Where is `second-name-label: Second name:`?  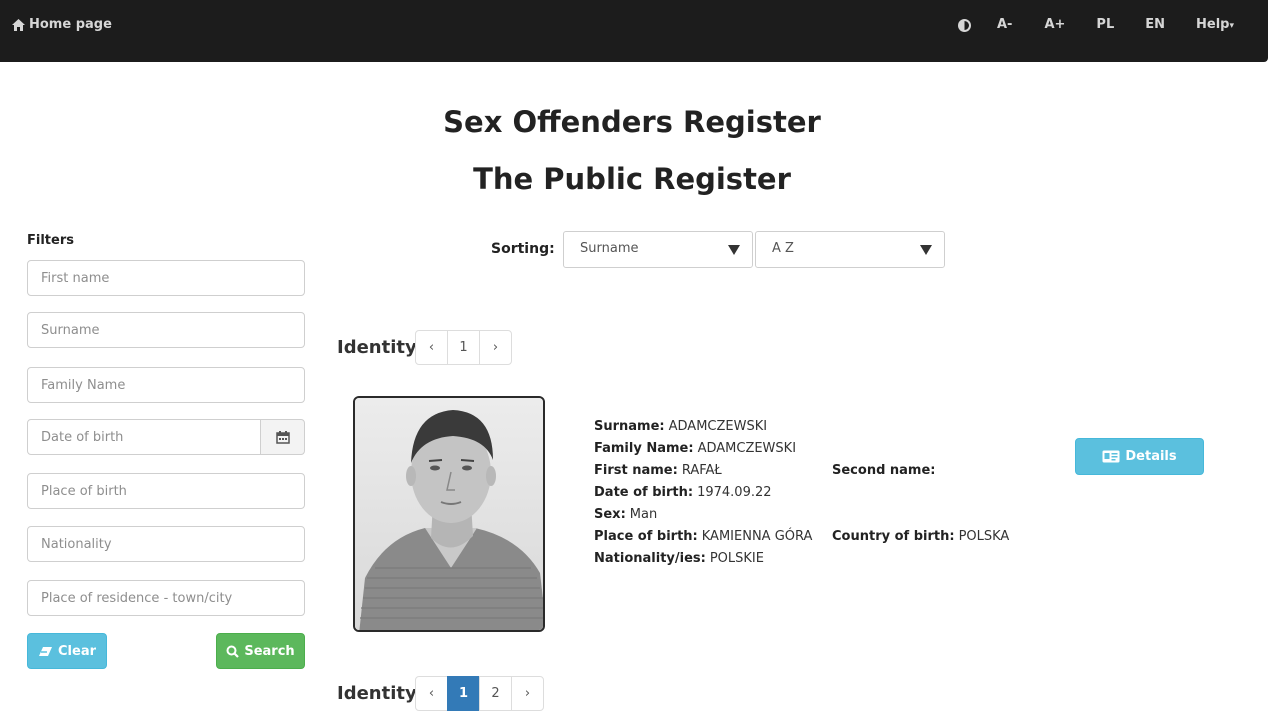 second-name-label: Second name: is located at coordinates (884, 470).